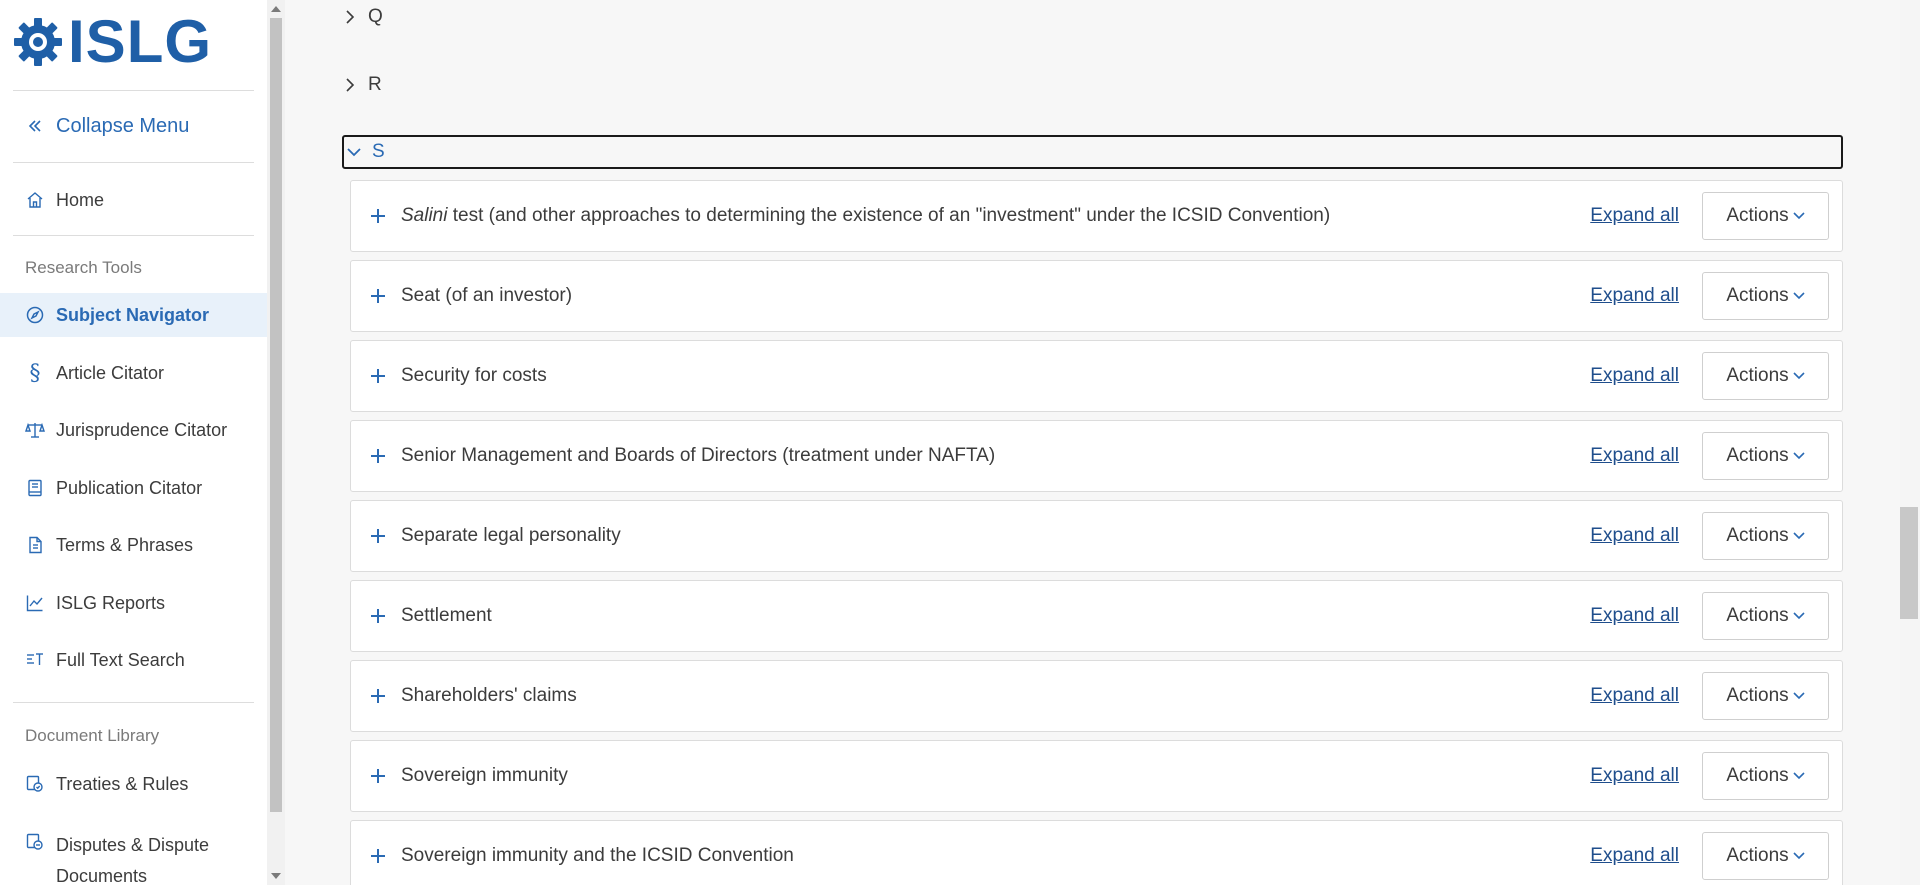 The image size is (1920, 885). I want to click on sidebar-item-treaties-rules: Treaties & Rules, so click(133, 784).